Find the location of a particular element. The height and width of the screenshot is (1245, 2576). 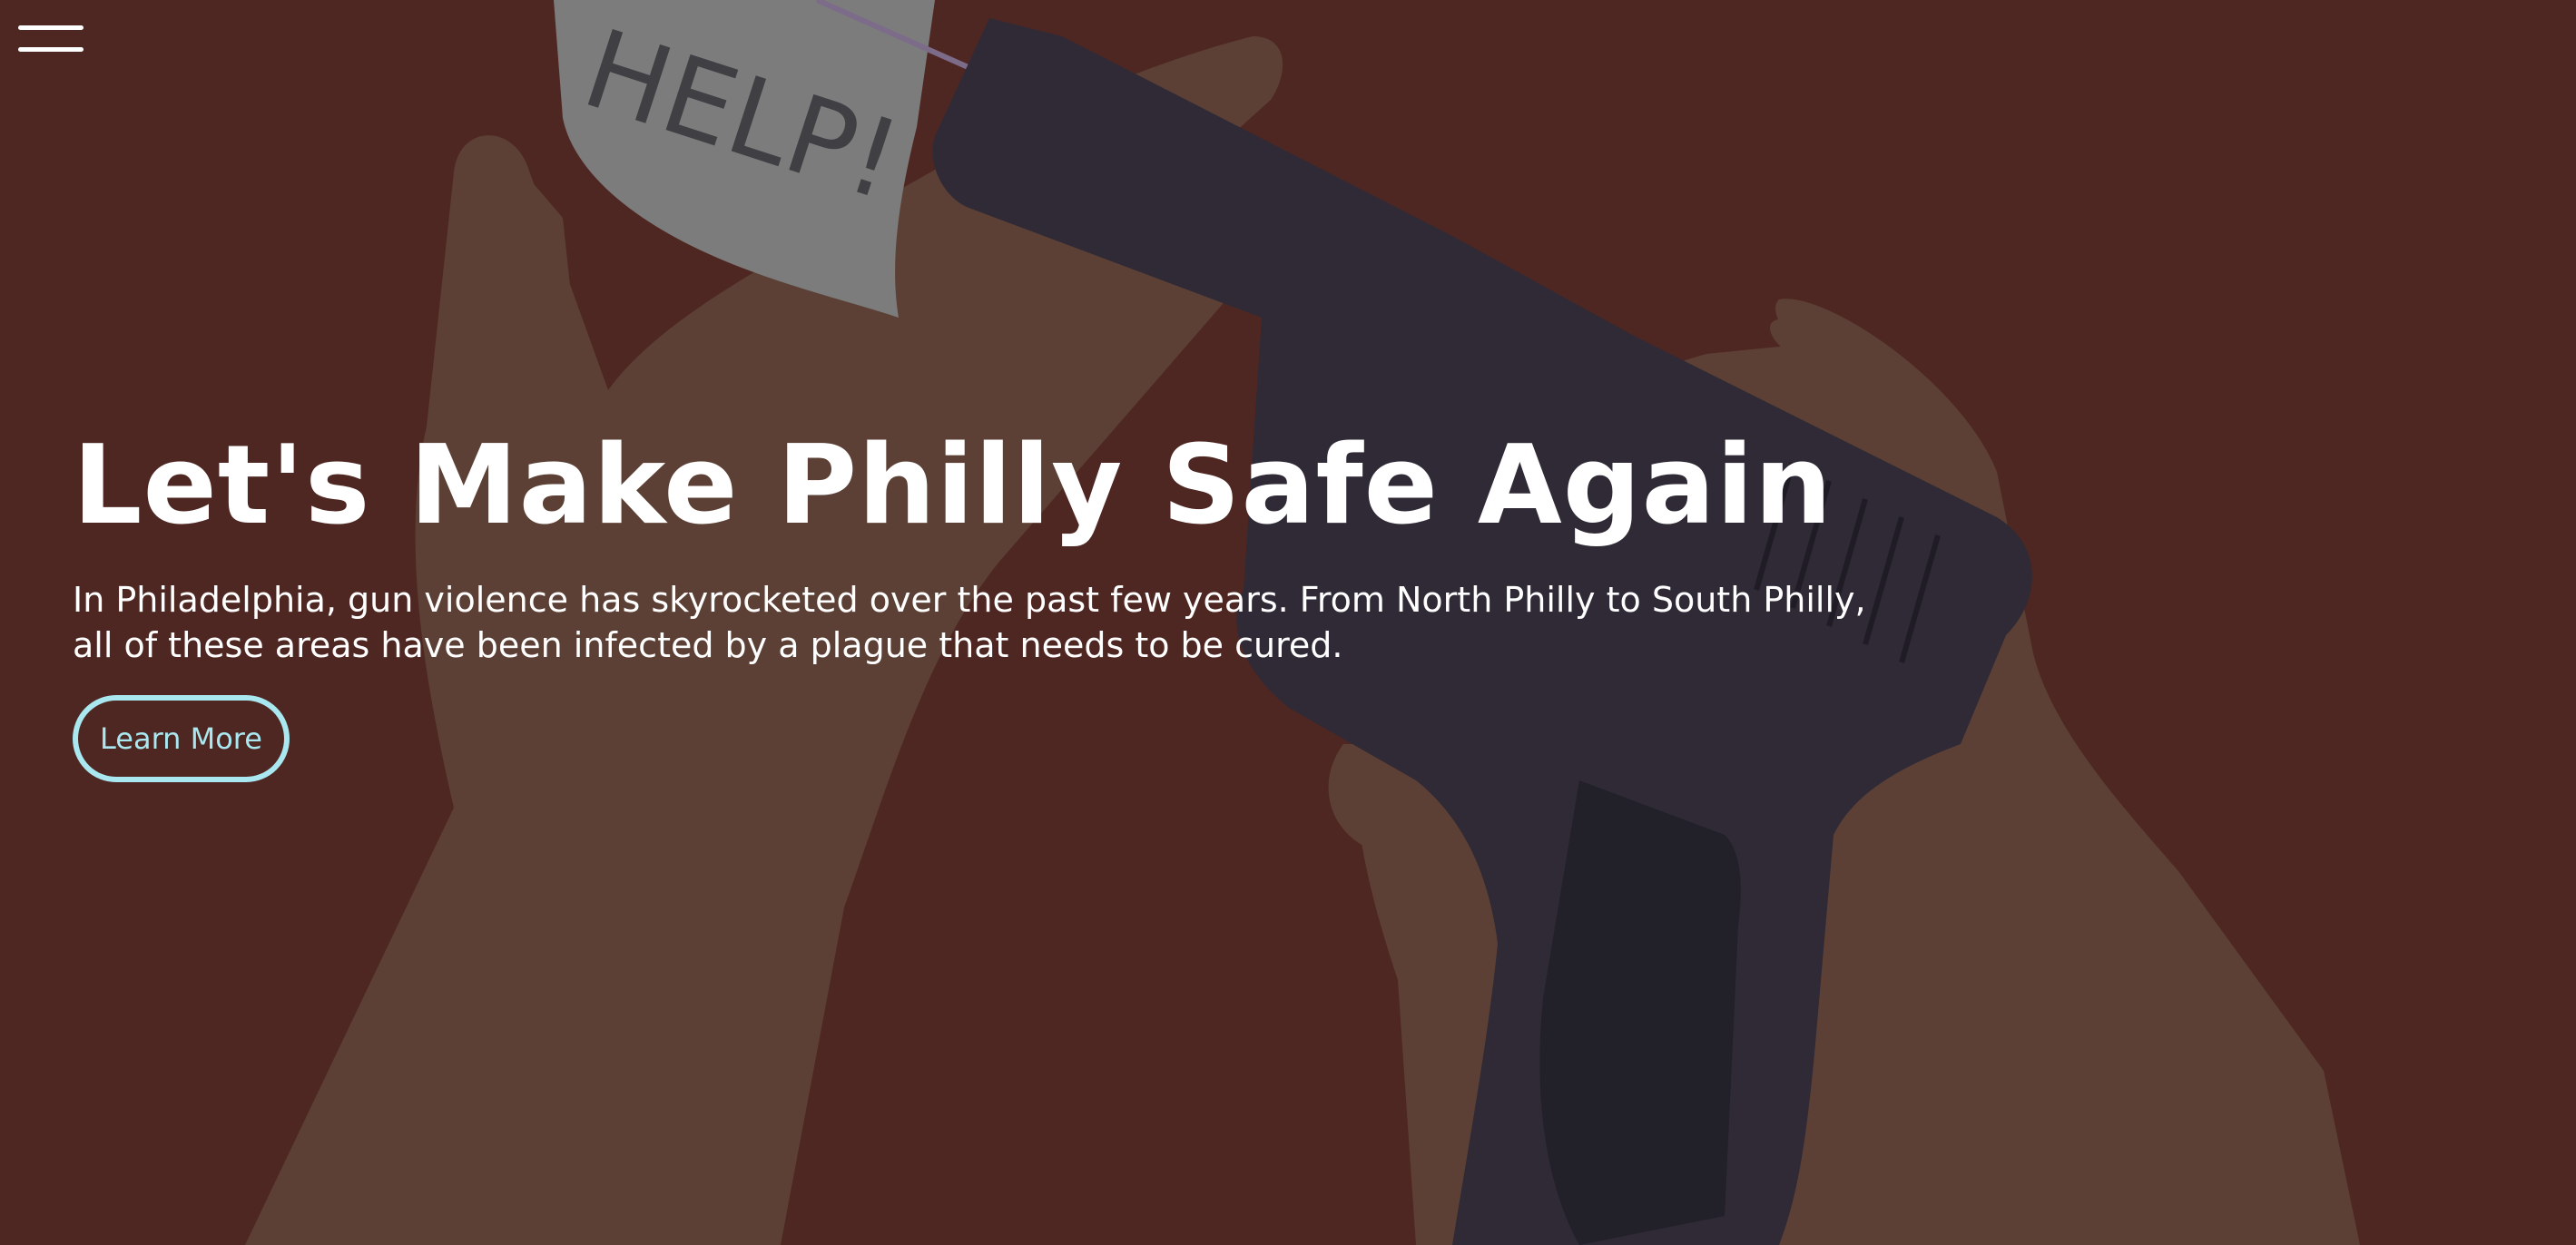

gun-grip-shape is located at coordinates (1640, 1012).